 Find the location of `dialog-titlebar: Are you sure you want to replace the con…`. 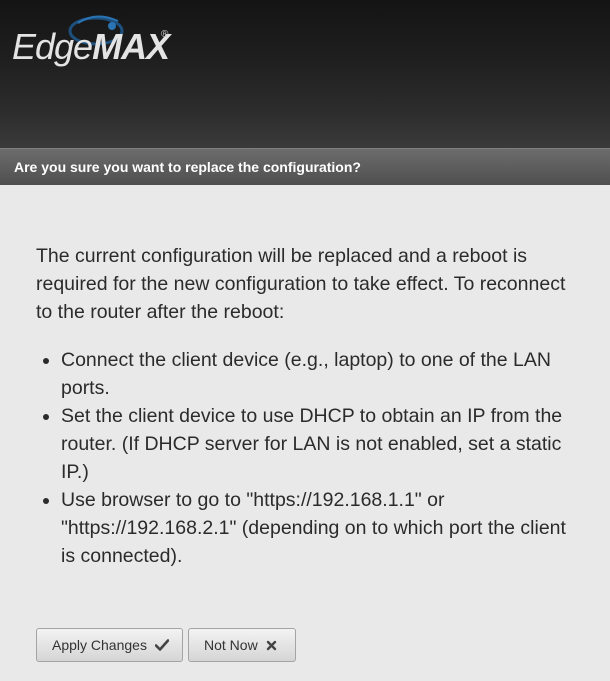

dialog-titlebar: Are you sure you want to replace the con… is located at coordinates (305, 166).